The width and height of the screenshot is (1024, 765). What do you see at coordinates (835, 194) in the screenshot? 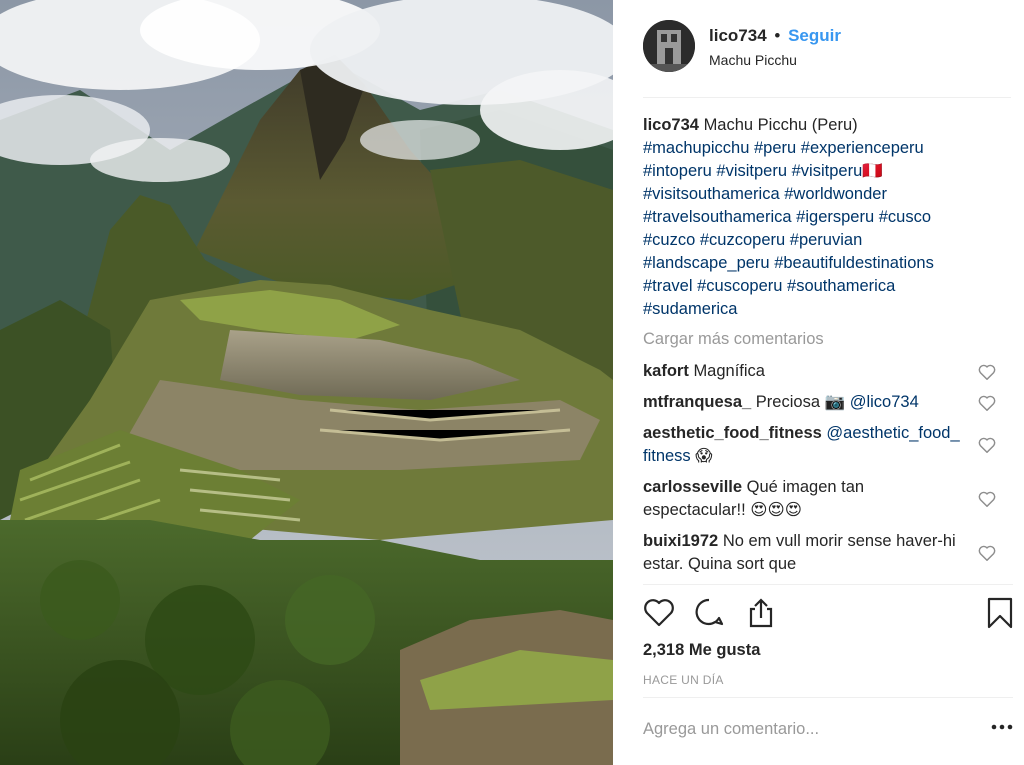
I see `hashtag-link: #worldwonder` at bounding box center [835, 194].